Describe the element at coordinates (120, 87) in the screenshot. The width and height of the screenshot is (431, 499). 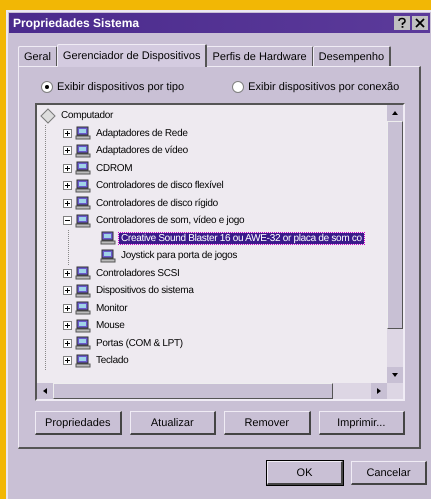
I see `radio-label: Exibir dispositivos por tipo` at that location.